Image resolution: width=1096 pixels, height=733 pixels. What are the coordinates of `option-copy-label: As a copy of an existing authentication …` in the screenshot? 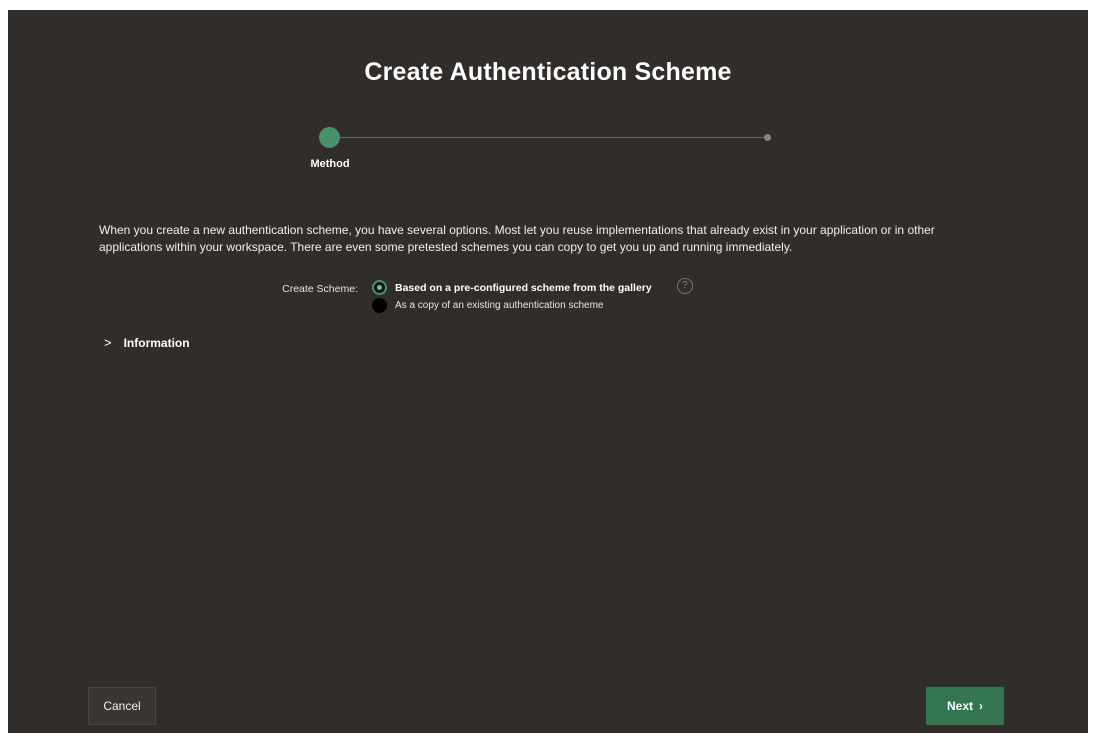 It's located at (499, 305).